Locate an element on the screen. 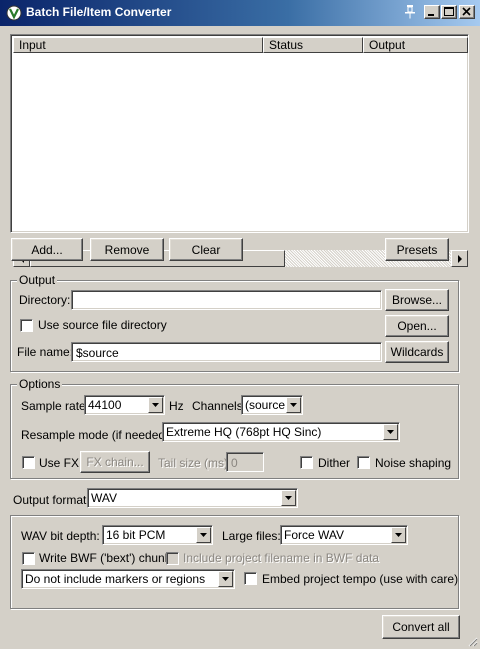  large-files-dropdown-button is located at coordinates (398, 535).